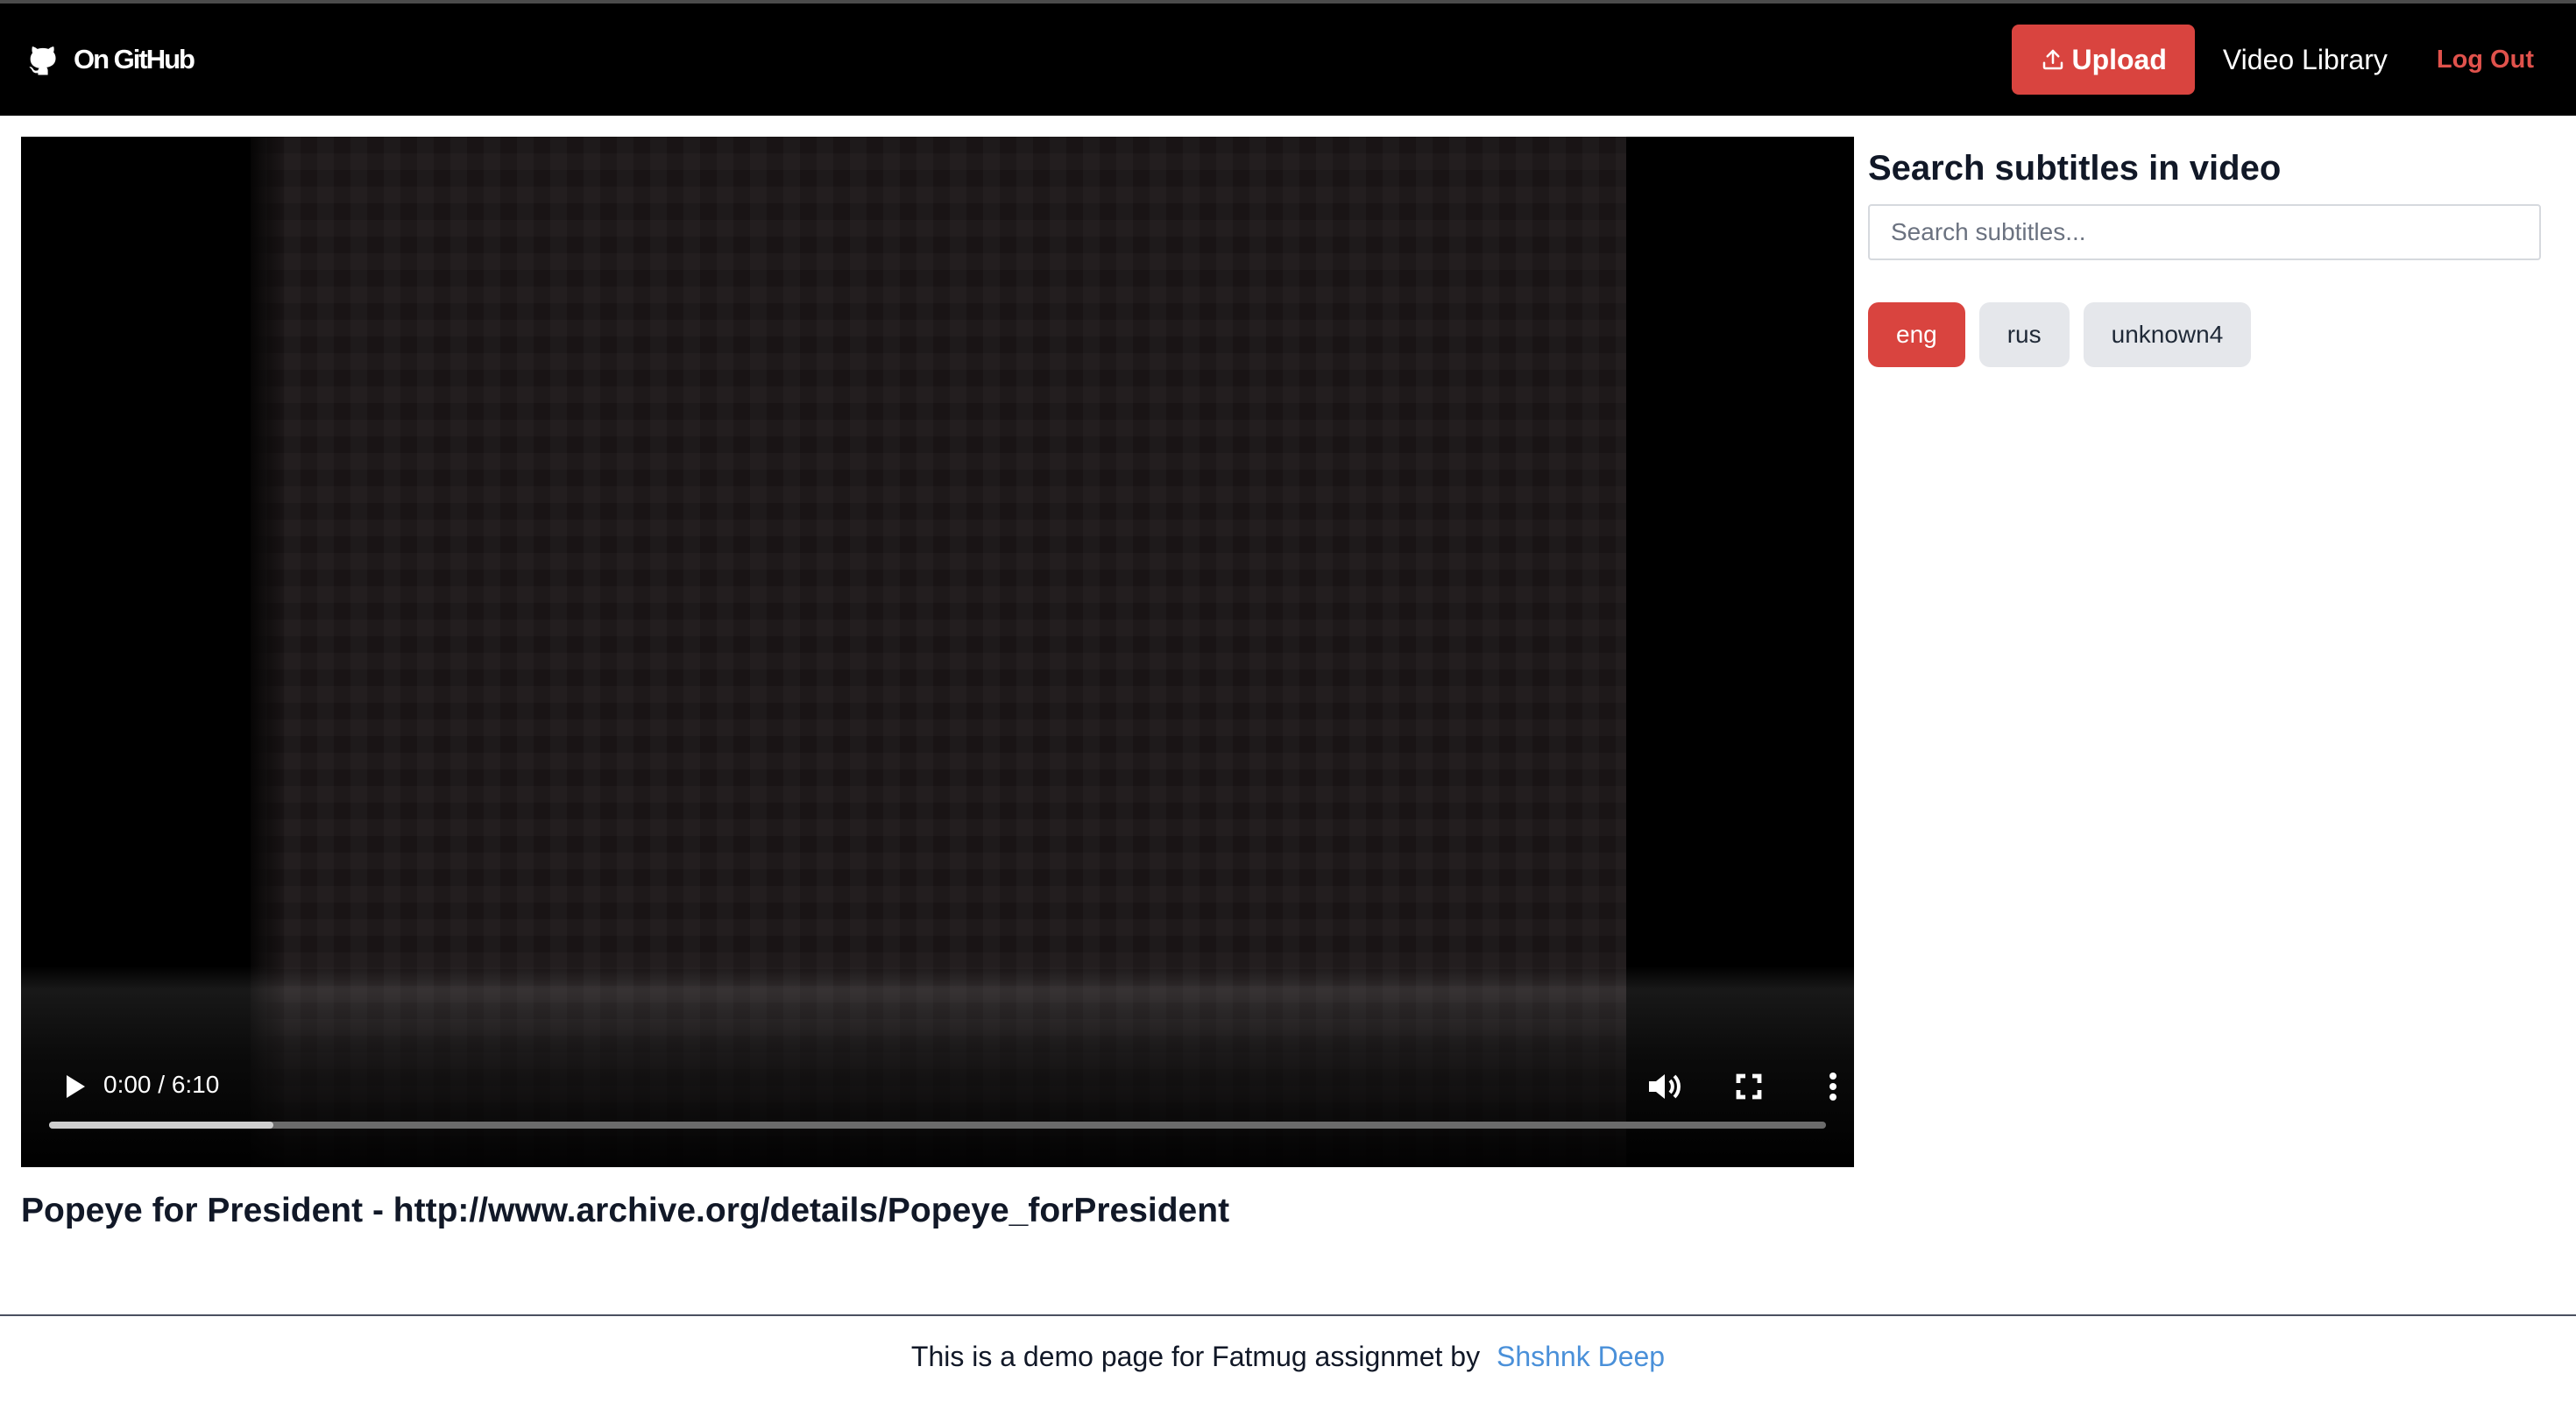  I want to click on more-options-button, so click(1833, 1087).